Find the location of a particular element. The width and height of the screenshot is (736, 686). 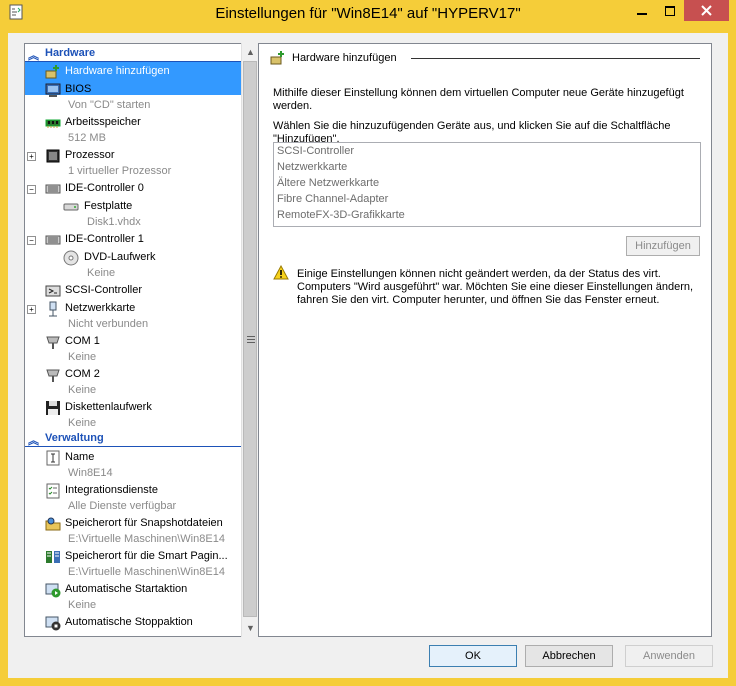

tree-item-processor: + Prozessor 1 virtueller Prozessor is located at coordinates (133, 162).